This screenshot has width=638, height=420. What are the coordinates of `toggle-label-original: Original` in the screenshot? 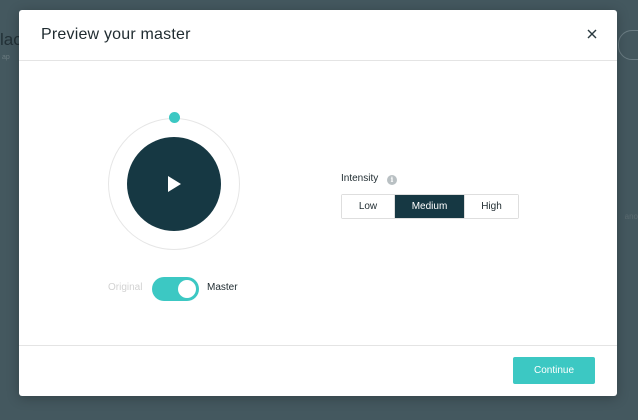 It's located at (125, 287).